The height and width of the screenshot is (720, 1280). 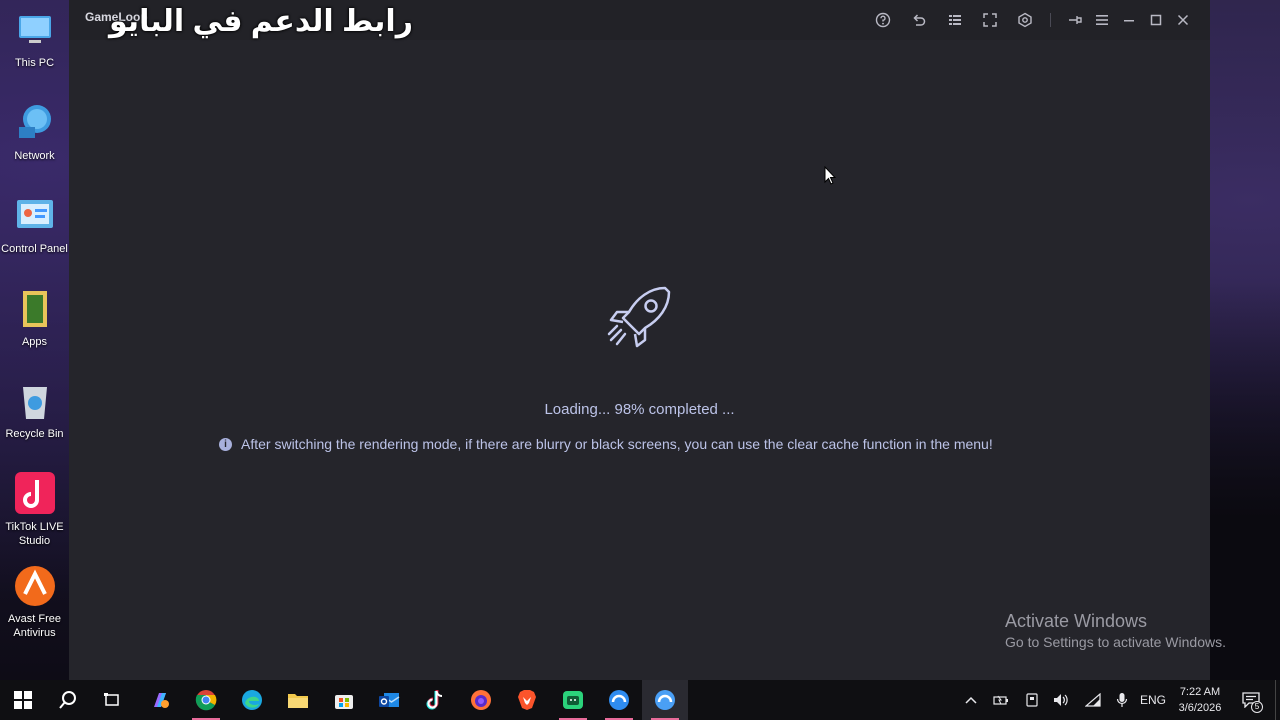 I want to click on minimize-icon, so click(x=1129, y=21).